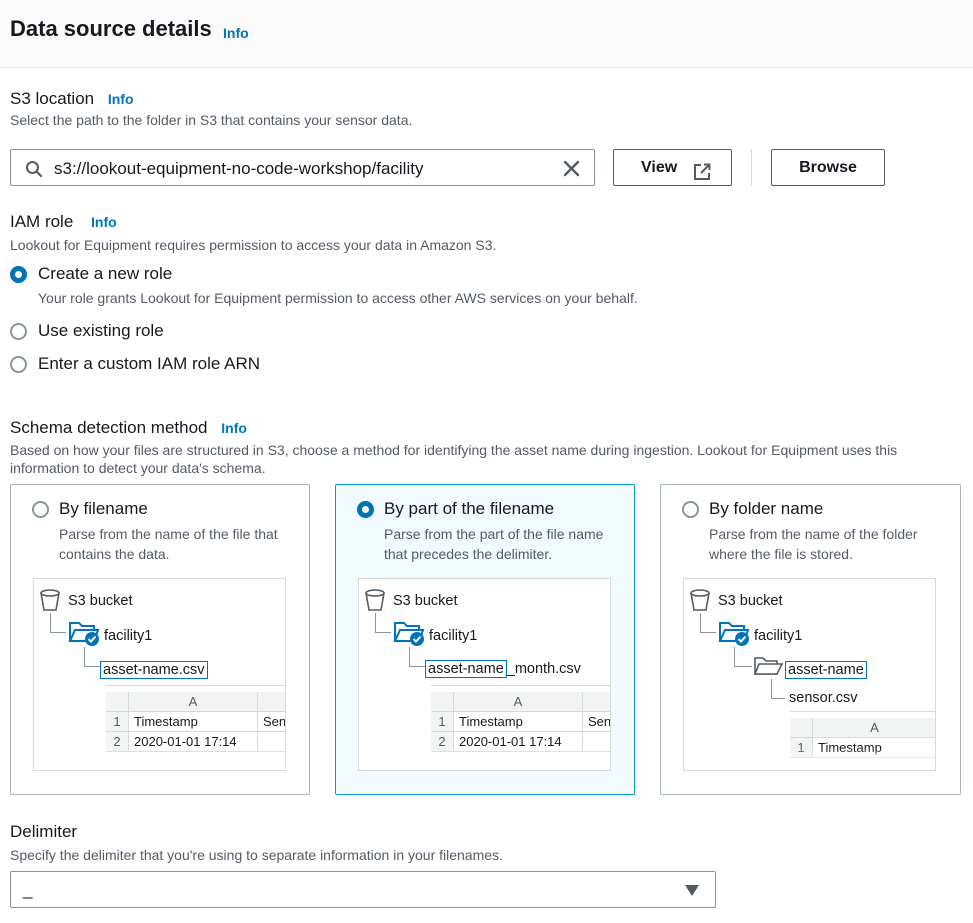 The height and width of the screenshot is (923, 973). Describe the element at coordinates (28, 889) in the screenshot. I see `delimiter-value: _` at that location.